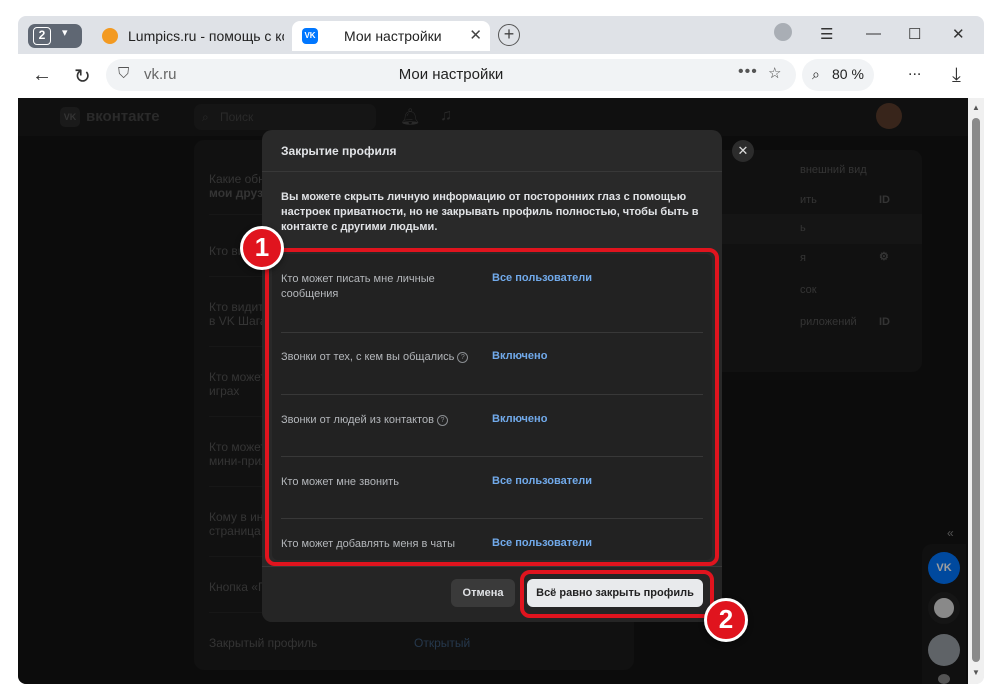  What do you see at coordinates (475, 35) in the screenshot?
I see `close-tab-icon: ✕` at bounding box center [475, 35].